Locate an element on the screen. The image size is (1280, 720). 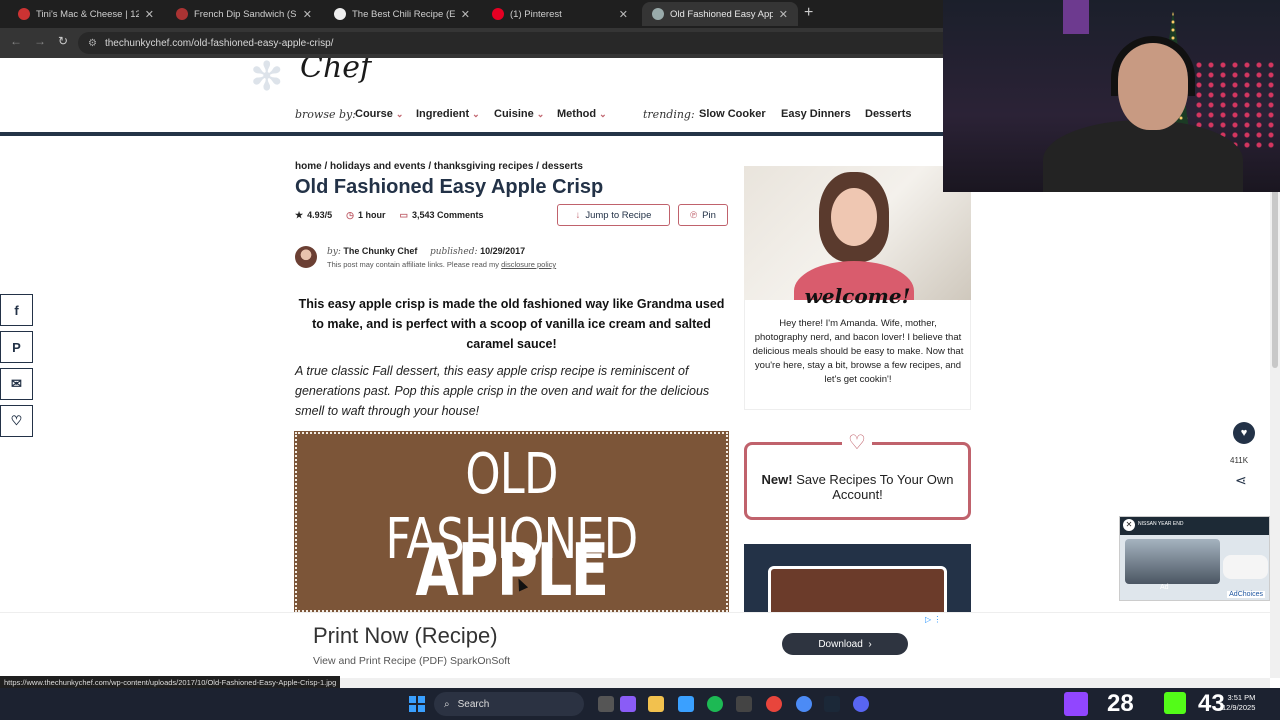
adchoices-link: AdChoices is located at coordinates (1246, 594).